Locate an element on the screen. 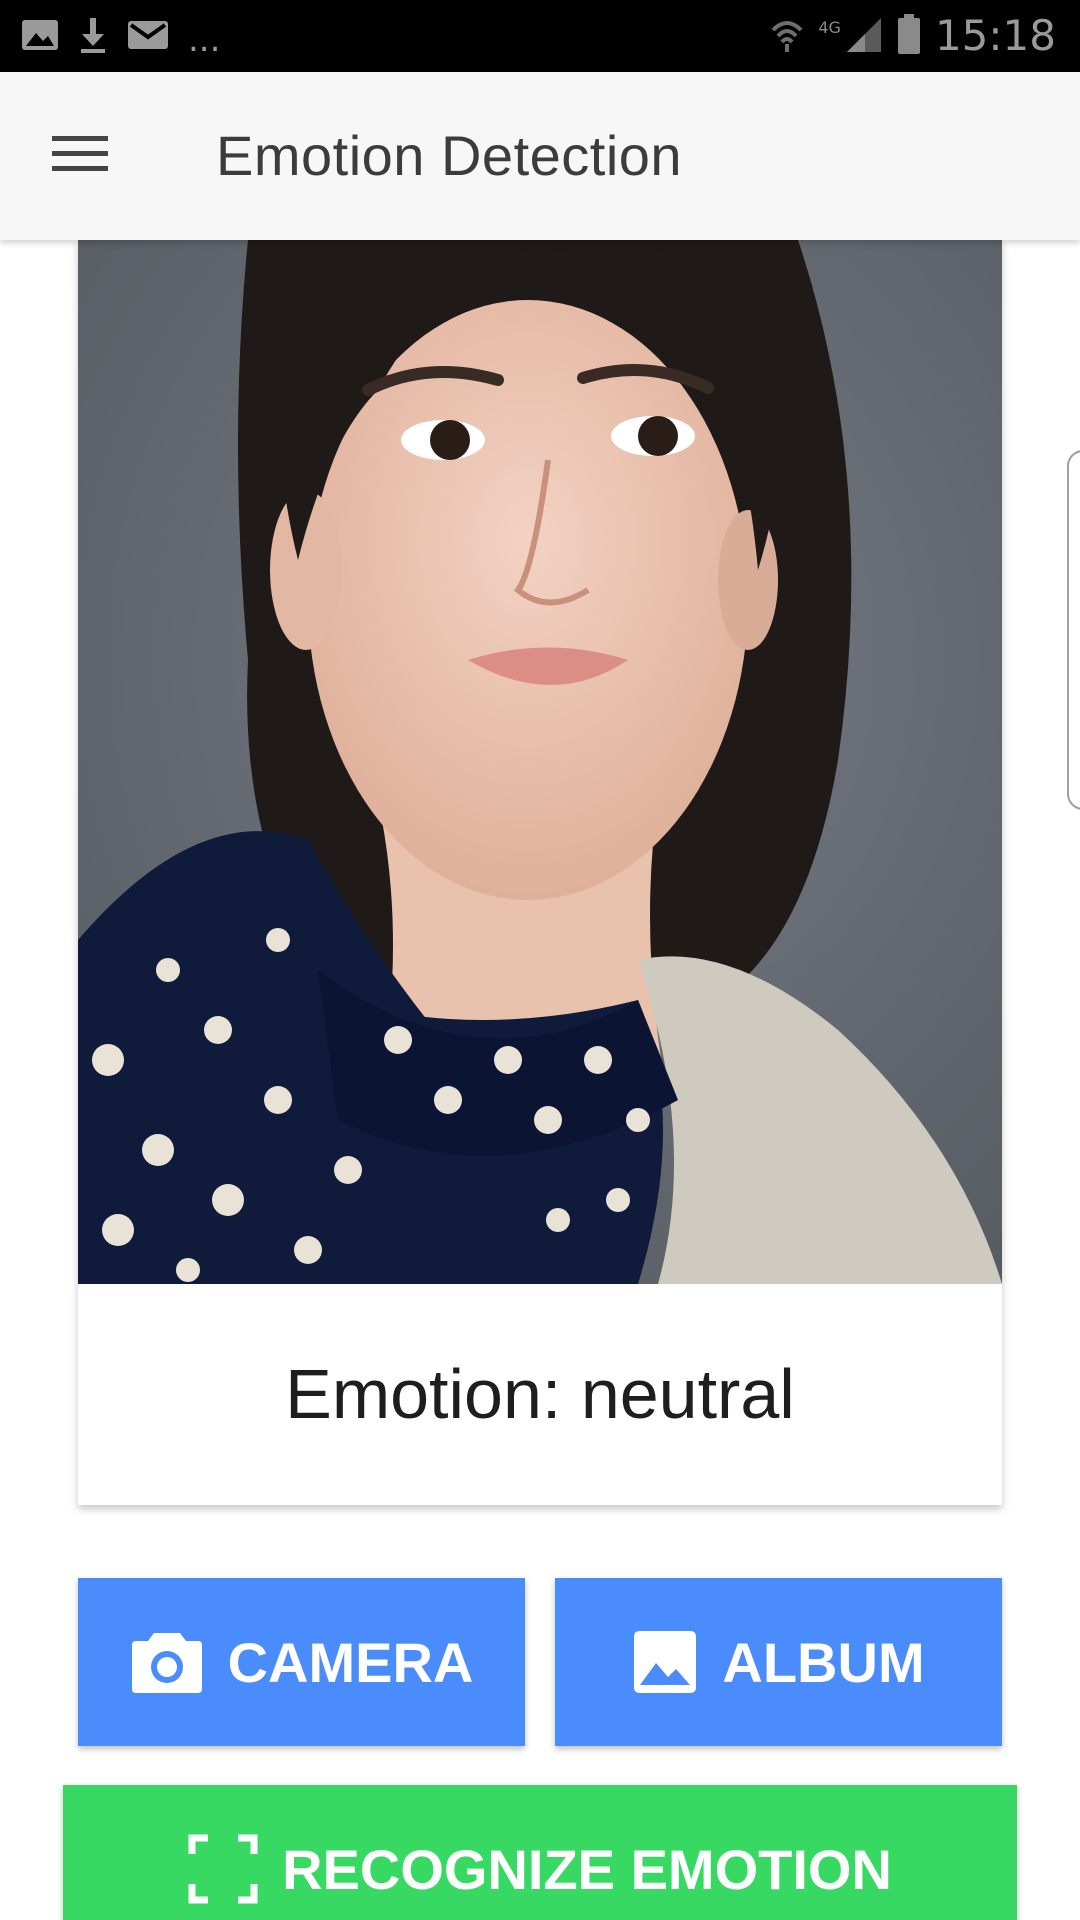  album-button: ALBUM is located at coordinates (778, 1662).